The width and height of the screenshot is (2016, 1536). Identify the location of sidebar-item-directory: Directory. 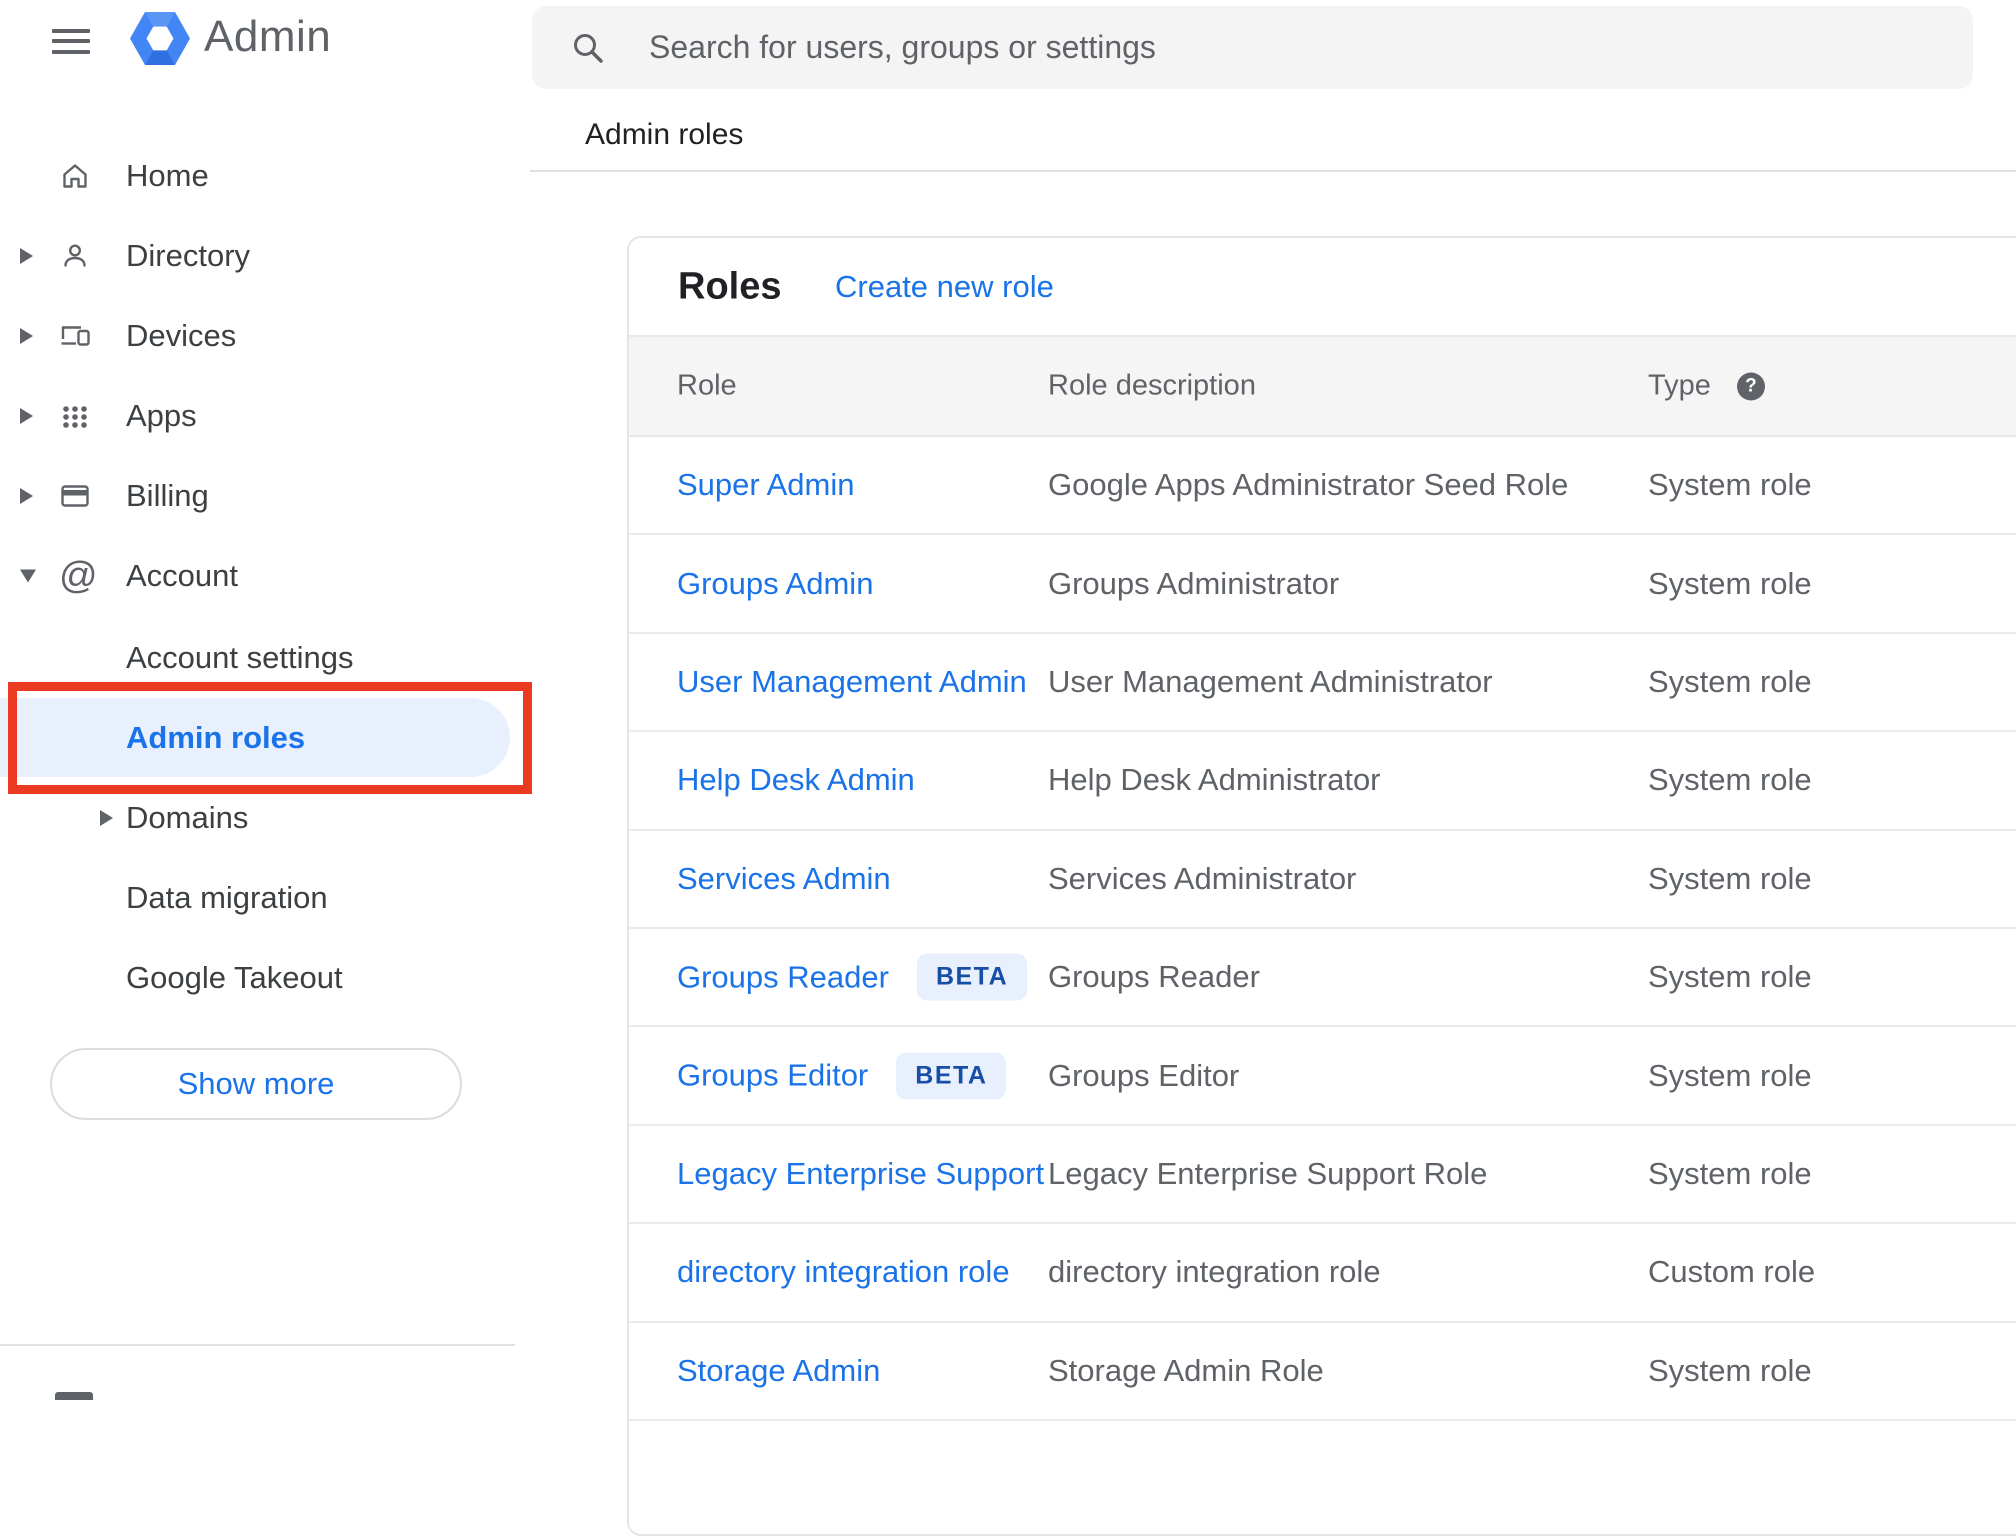
(255, 256).